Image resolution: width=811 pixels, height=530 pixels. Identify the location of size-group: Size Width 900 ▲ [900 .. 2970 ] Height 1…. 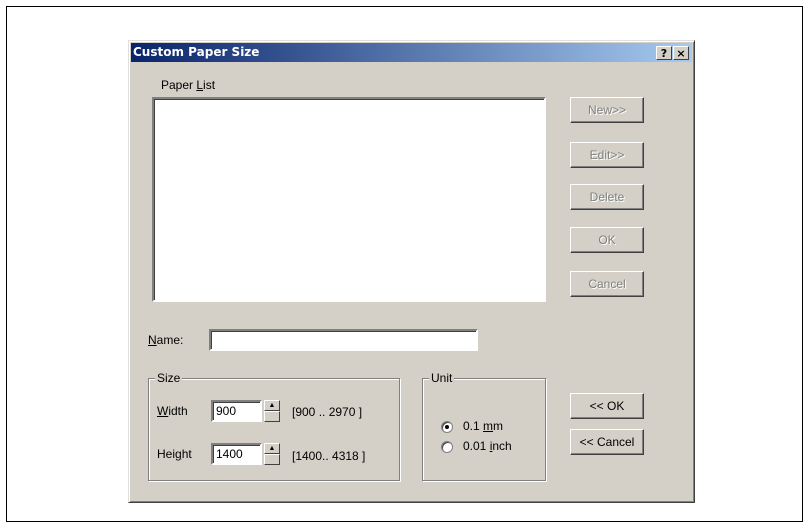
(274, 426).